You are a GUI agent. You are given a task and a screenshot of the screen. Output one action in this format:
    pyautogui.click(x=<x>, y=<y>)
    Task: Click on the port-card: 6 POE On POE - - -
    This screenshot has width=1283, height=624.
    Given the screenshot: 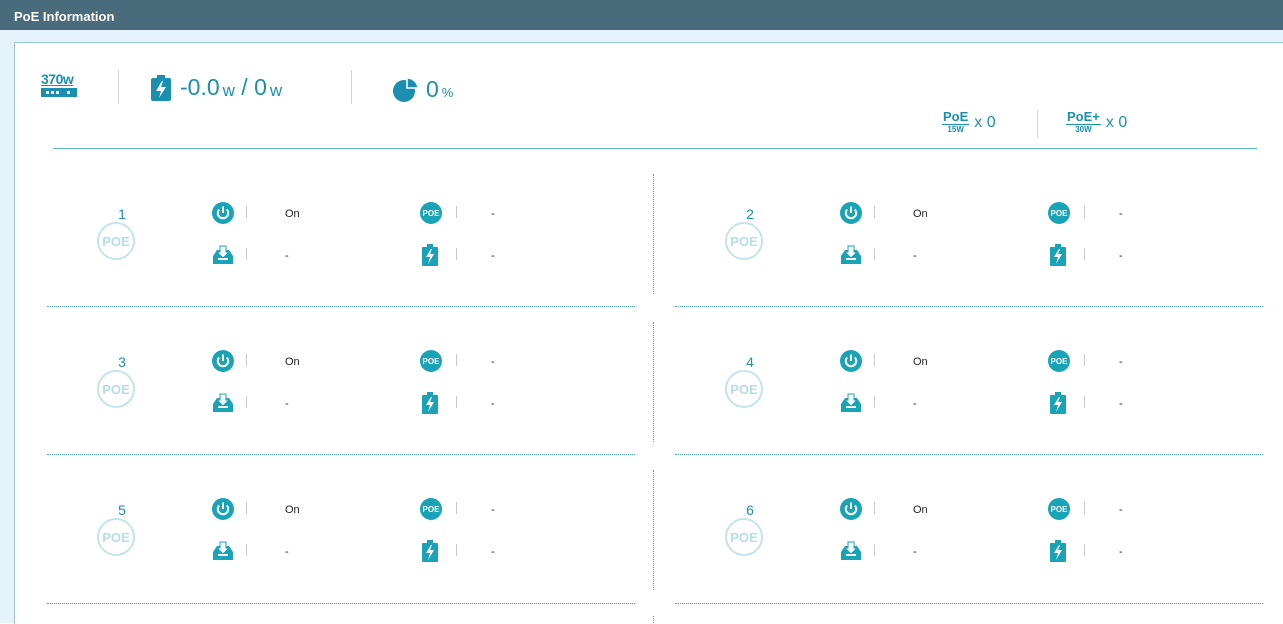 What is the action you would take?
    pyautogui.click(x=984, y=542)
    